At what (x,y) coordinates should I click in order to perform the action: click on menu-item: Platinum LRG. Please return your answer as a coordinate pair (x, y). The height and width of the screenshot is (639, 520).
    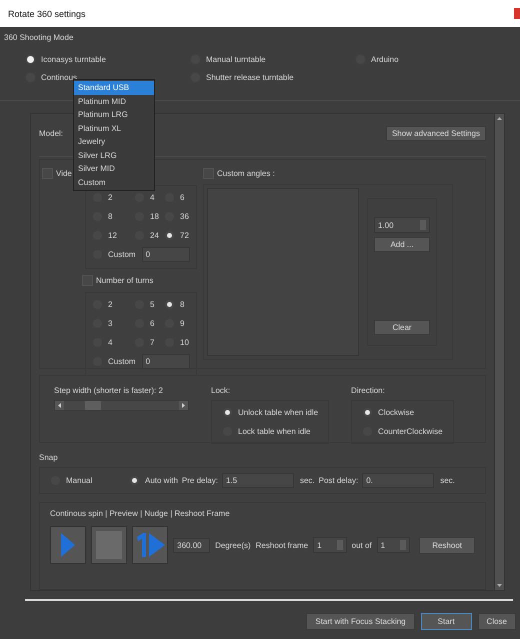
    Looking at the image, I should click on (114, 115).